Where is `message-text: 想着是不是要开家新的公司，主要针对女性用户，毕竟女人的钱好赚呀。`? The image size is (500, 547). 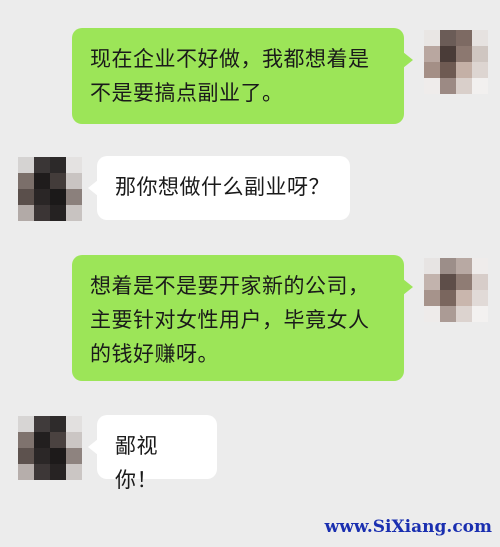
message-text: 想着是不是要开家新的公司，主要针对女性用户，毕竟女人的钱好赚呀。 is located at coordinates (230, 320).